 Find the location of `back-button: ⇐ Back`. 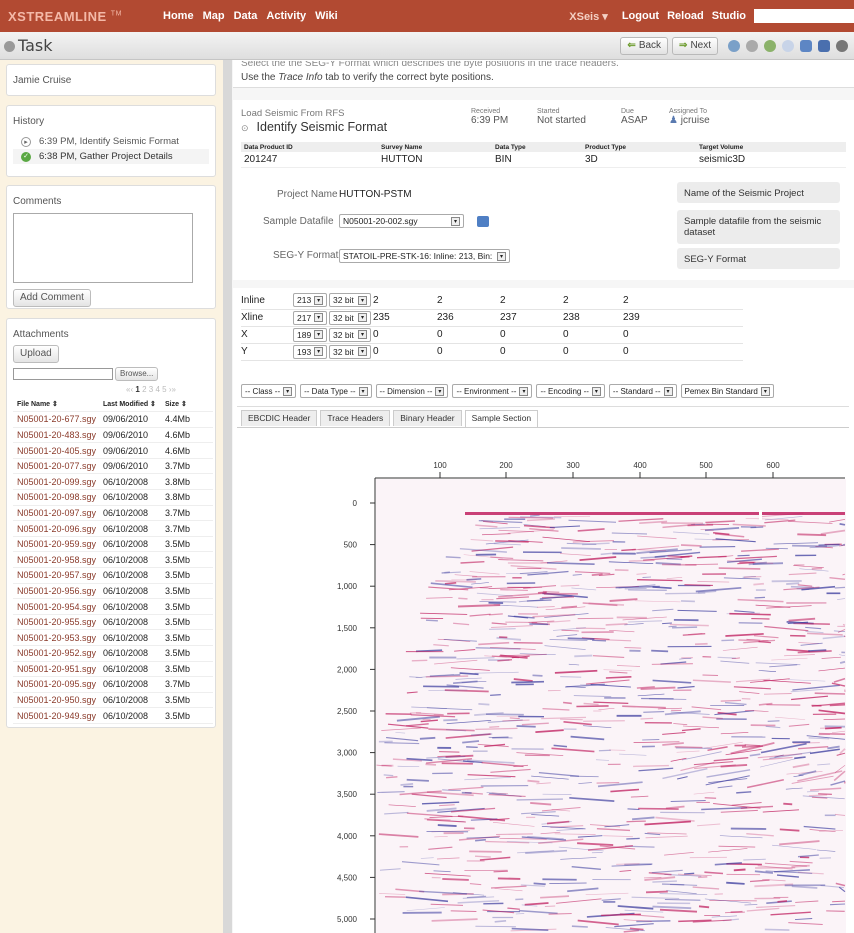

back-button: ⇐ Back is located at coordinates (644, 45).